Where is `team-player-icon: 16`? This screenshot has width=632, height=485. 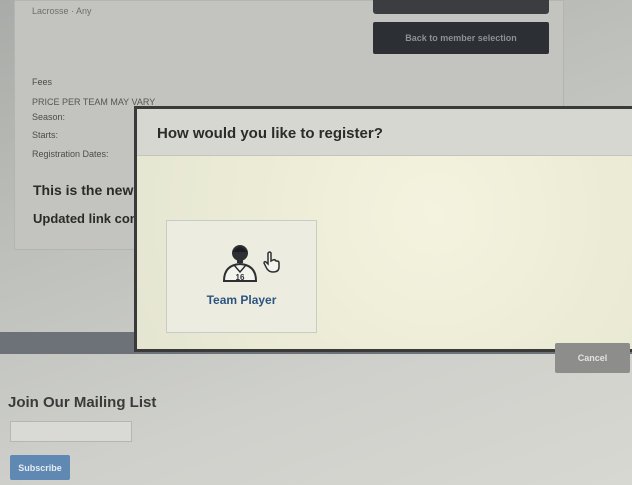 team-player-icon: 16 is located at coordinates (240, 263).